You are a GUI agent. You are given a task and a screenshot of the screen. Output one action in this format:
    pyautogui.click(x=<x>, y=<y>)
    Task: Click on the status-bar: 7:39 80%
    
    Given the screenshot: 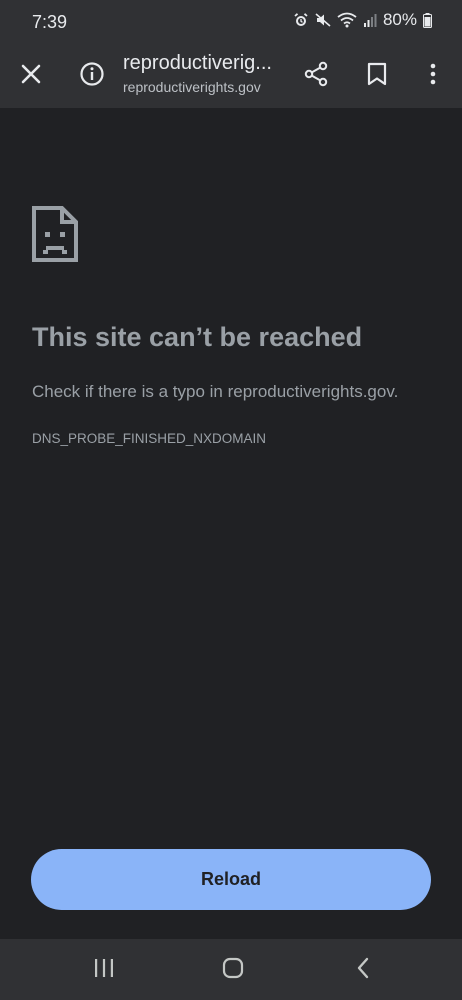 What is the action you would take?
    pyautogui.click(x=231, y=22)
    